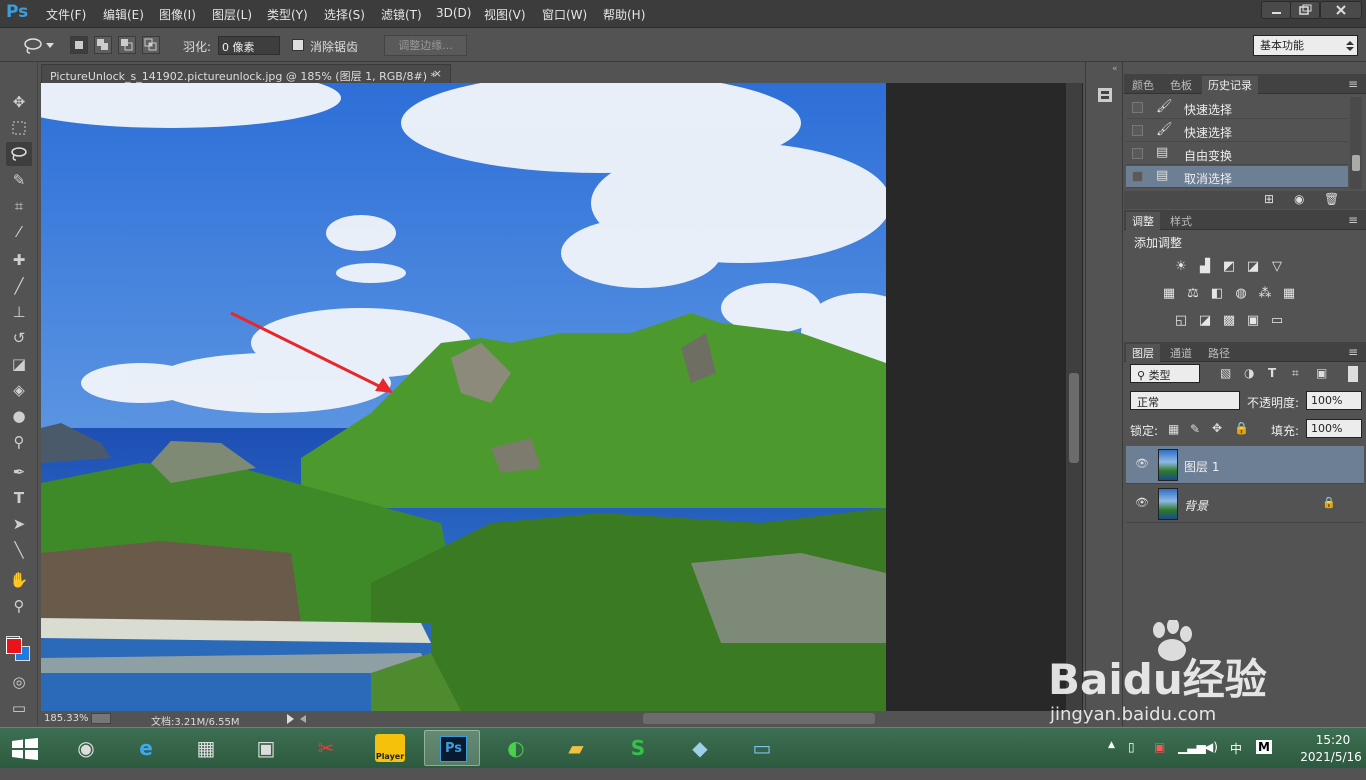  I want to click on eye-icon: 👁, so click(1142, 463).